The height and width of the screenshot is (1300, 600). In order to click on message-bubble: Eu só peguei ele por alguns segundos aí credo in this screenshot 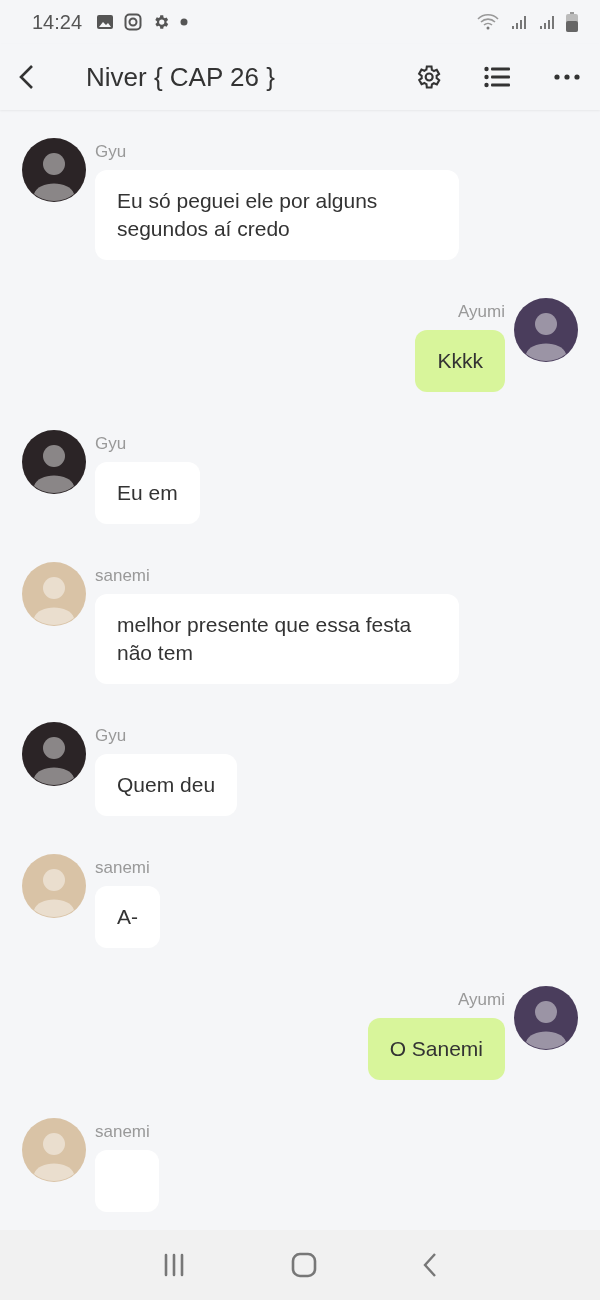, I will do `click(277, 215)`.